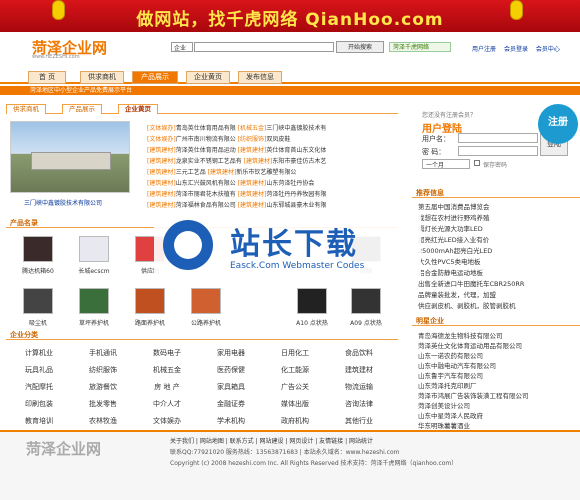  I want to click on category-link: 中介人才, so click(167, 405).